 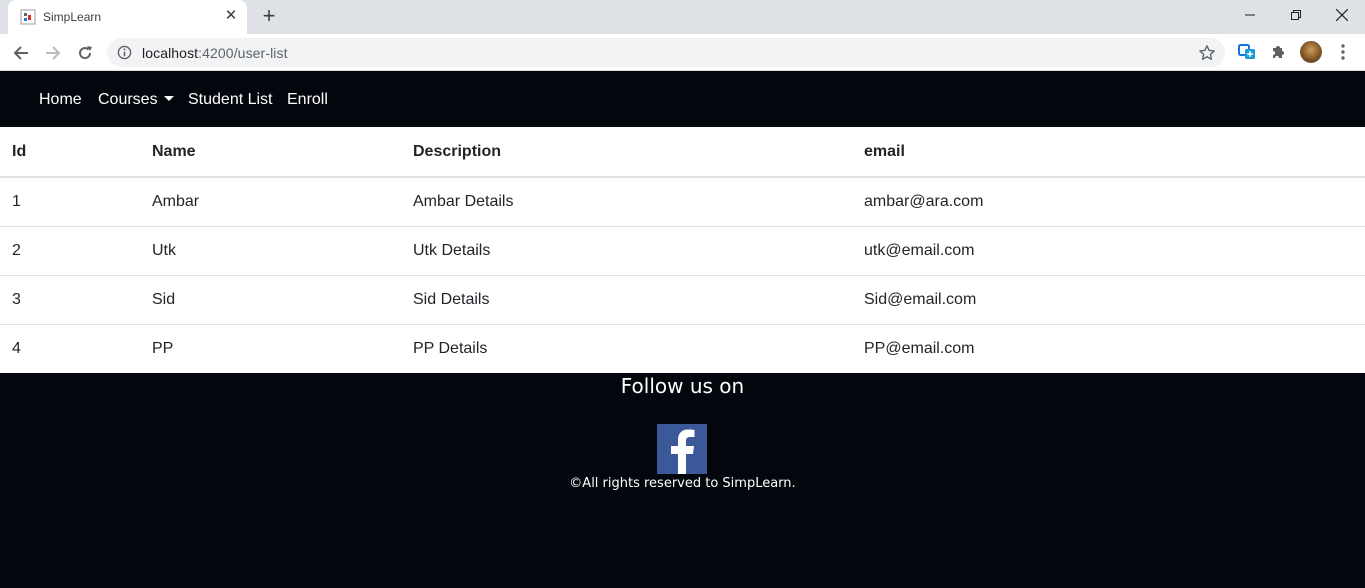 I want to click on restore-window-button, so click(x=1296, y=15).